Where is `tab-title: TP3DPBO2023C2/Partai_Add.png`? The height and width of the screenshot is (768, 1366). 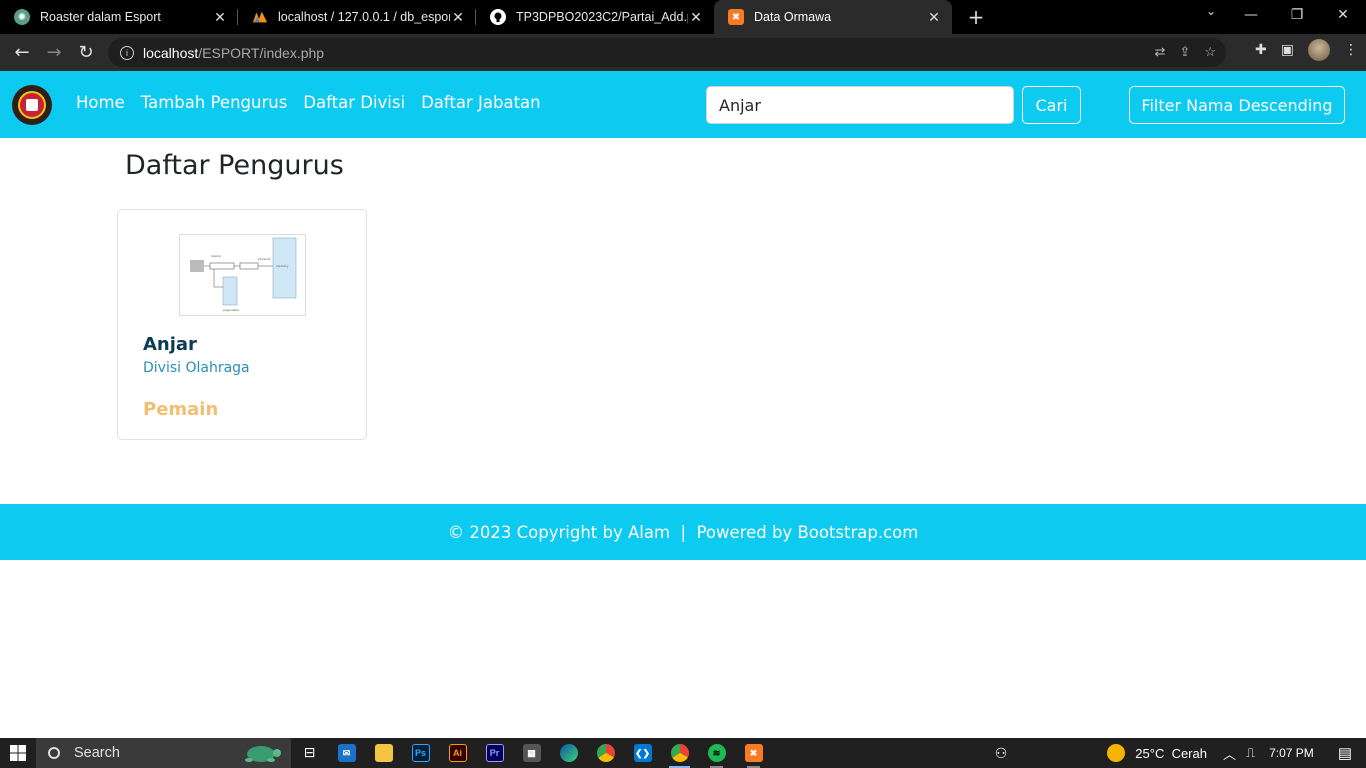
tab-title: TP3DPBO2023C2/Partai_Add.png is located at coordinates (602, 17).